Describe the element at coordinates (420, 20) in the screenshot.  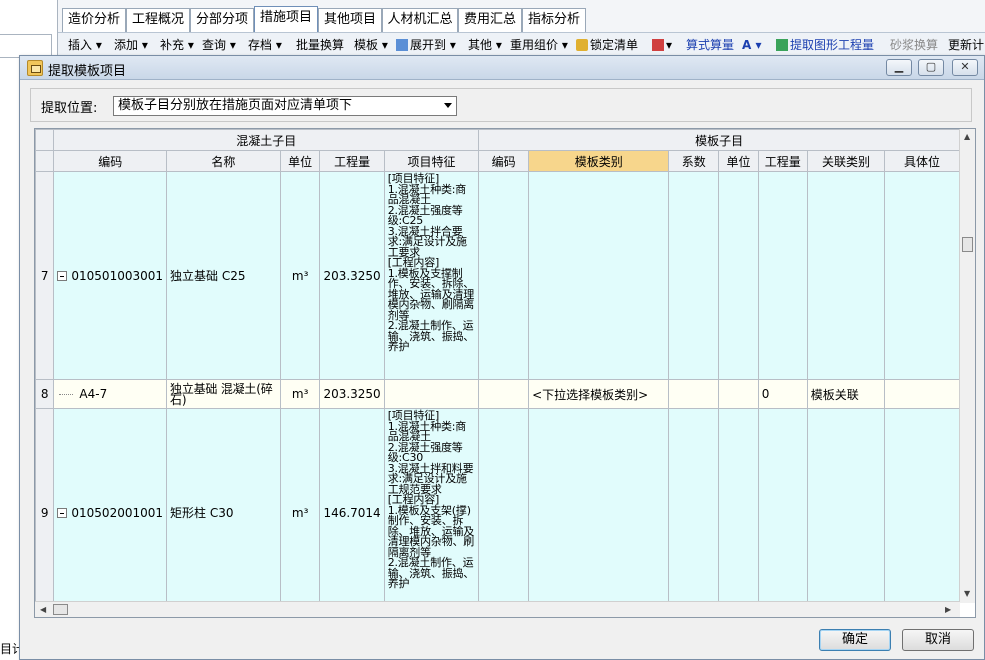
I see `tab-labor-material-summary: 人材机汇总` at that location.